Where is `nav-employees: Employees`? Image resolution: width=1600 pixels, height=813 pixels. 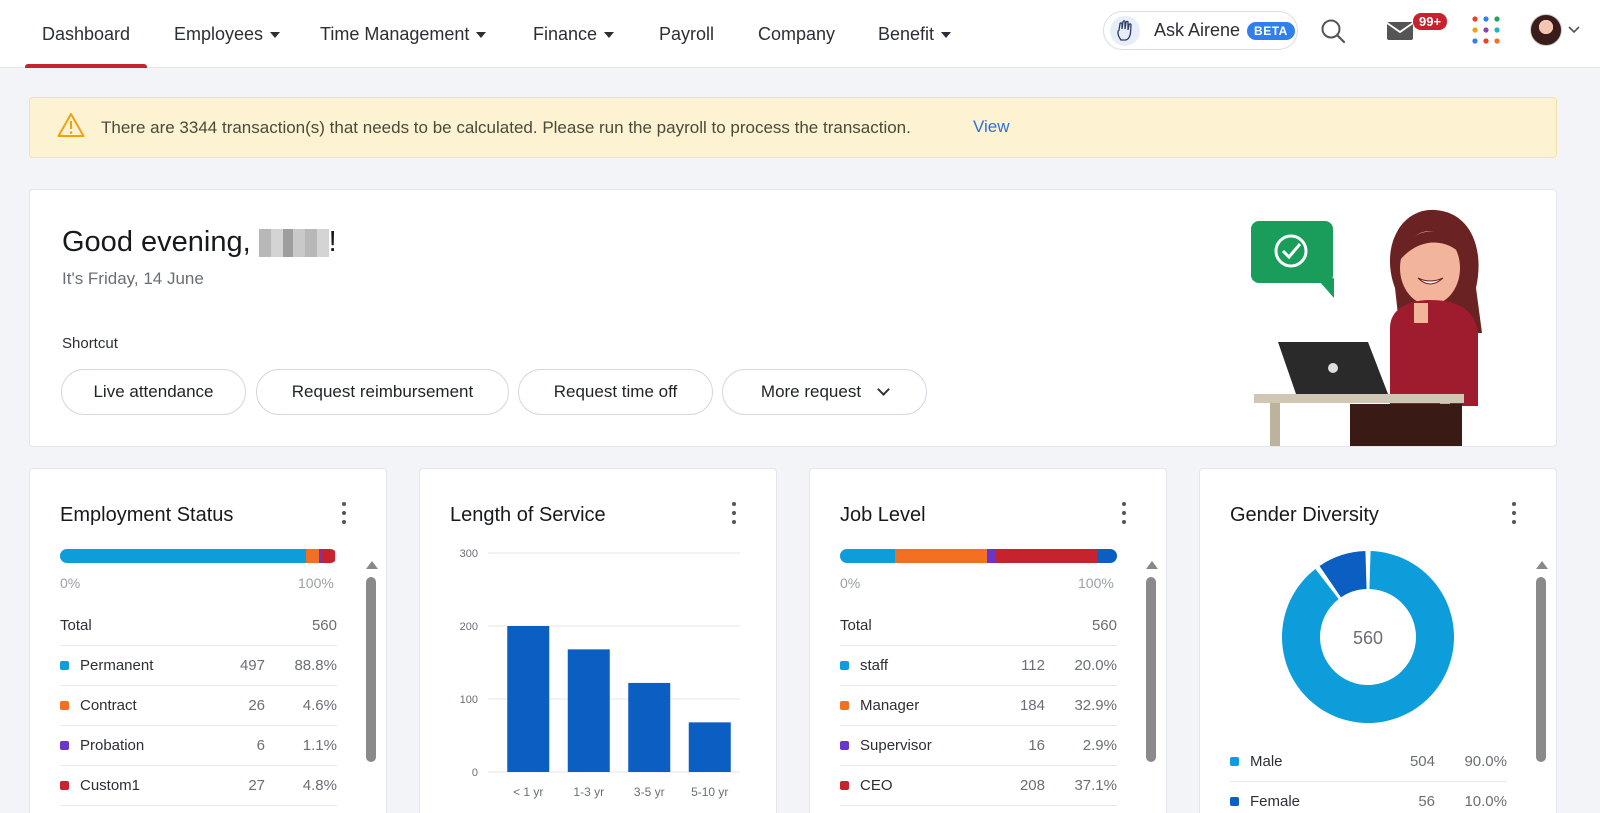 nav-employees: Employees is located at coordinates (227, 34).